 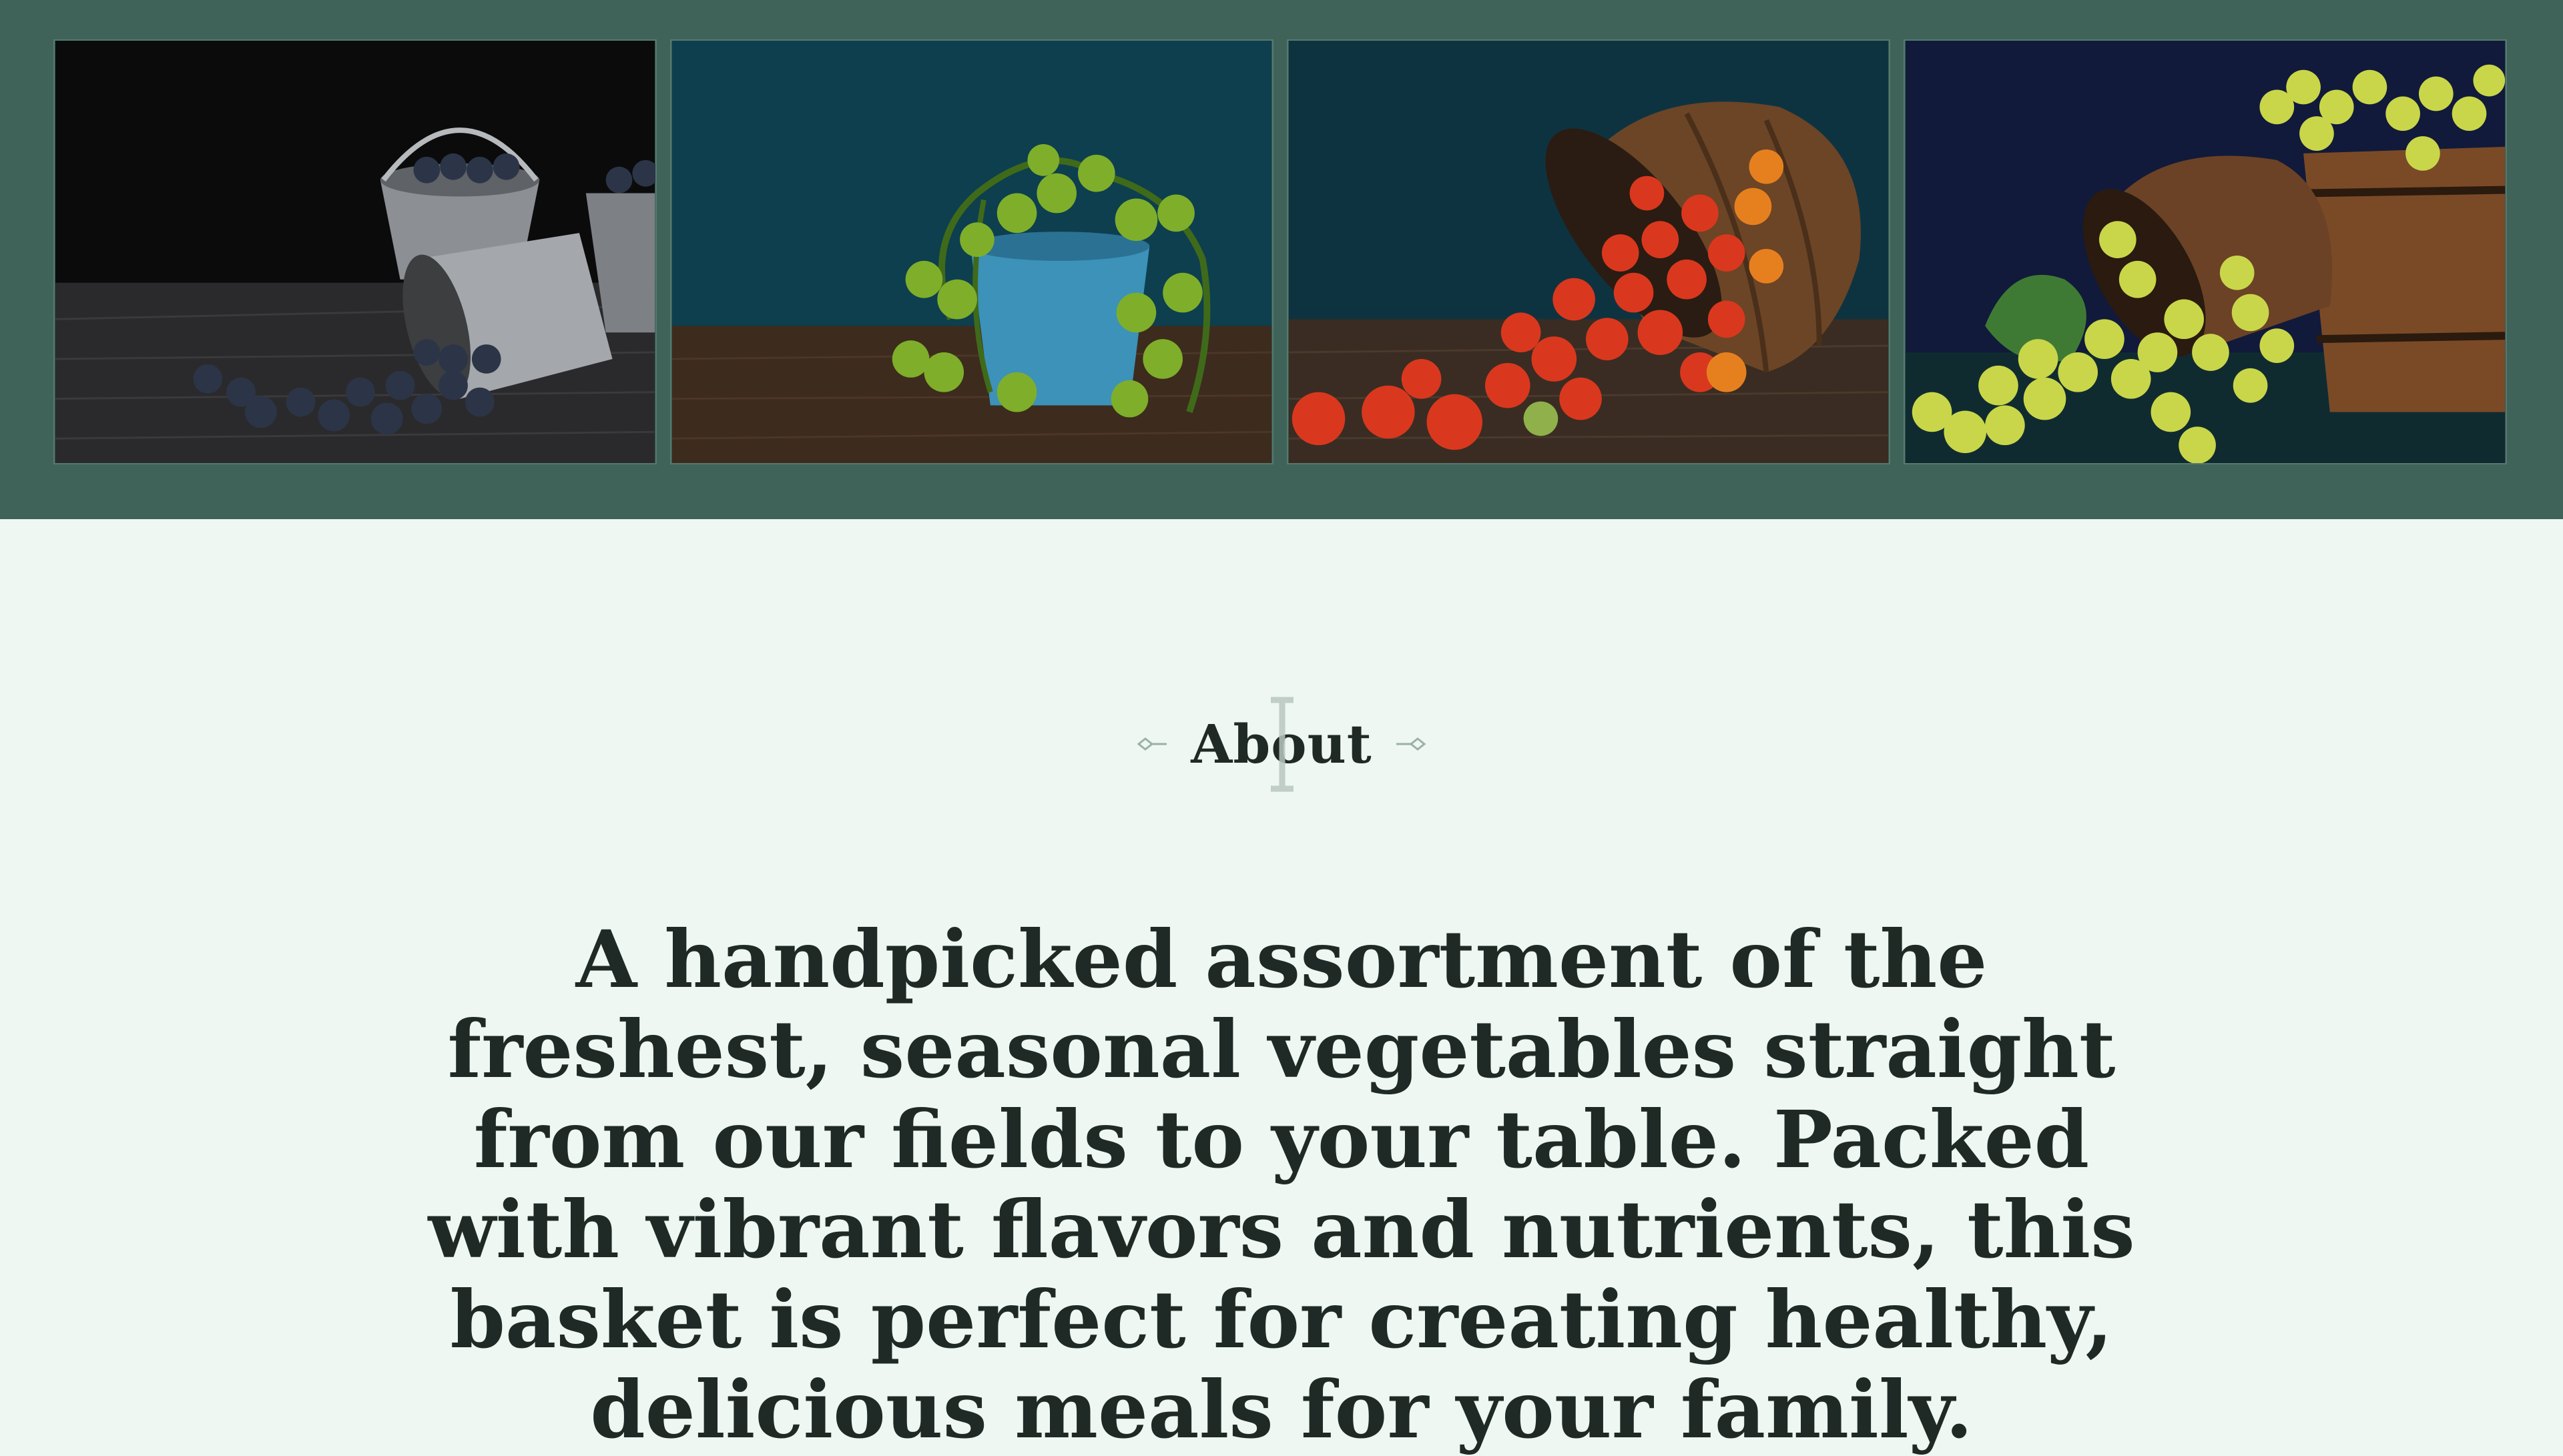 What do you see at coordinates (1411, 744) in the screenshot?
I see `diamond-ornament-right-icon` at bounding box center [1411, 744].